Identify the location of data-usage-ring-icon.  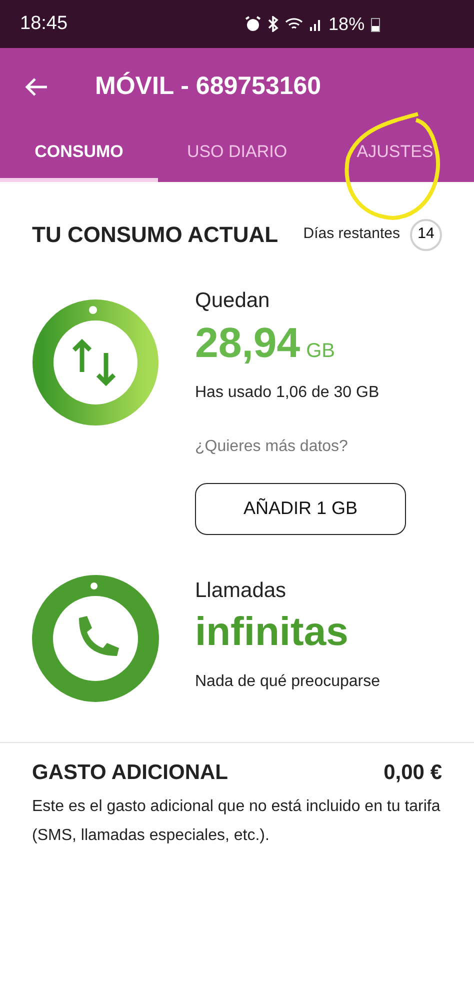
(95, 362).